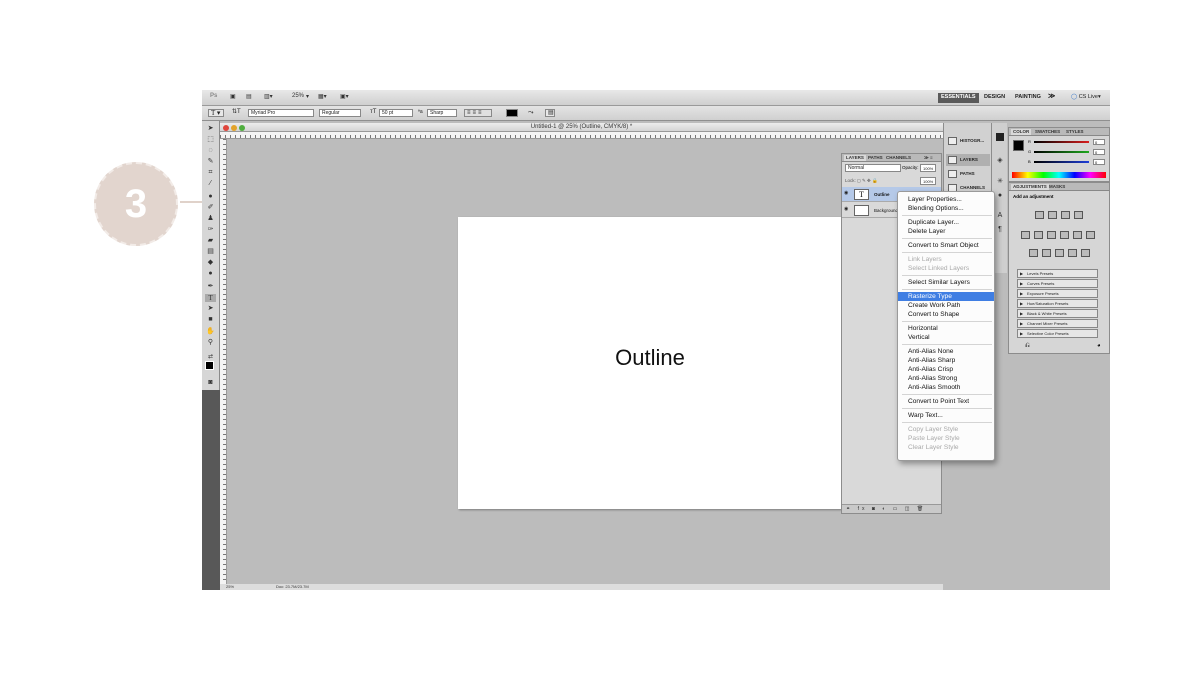  What do you see at coordinates (1099, 346) in the screenshot?
I see `clip-icon: ◕` at bounding box center [1099, 346].